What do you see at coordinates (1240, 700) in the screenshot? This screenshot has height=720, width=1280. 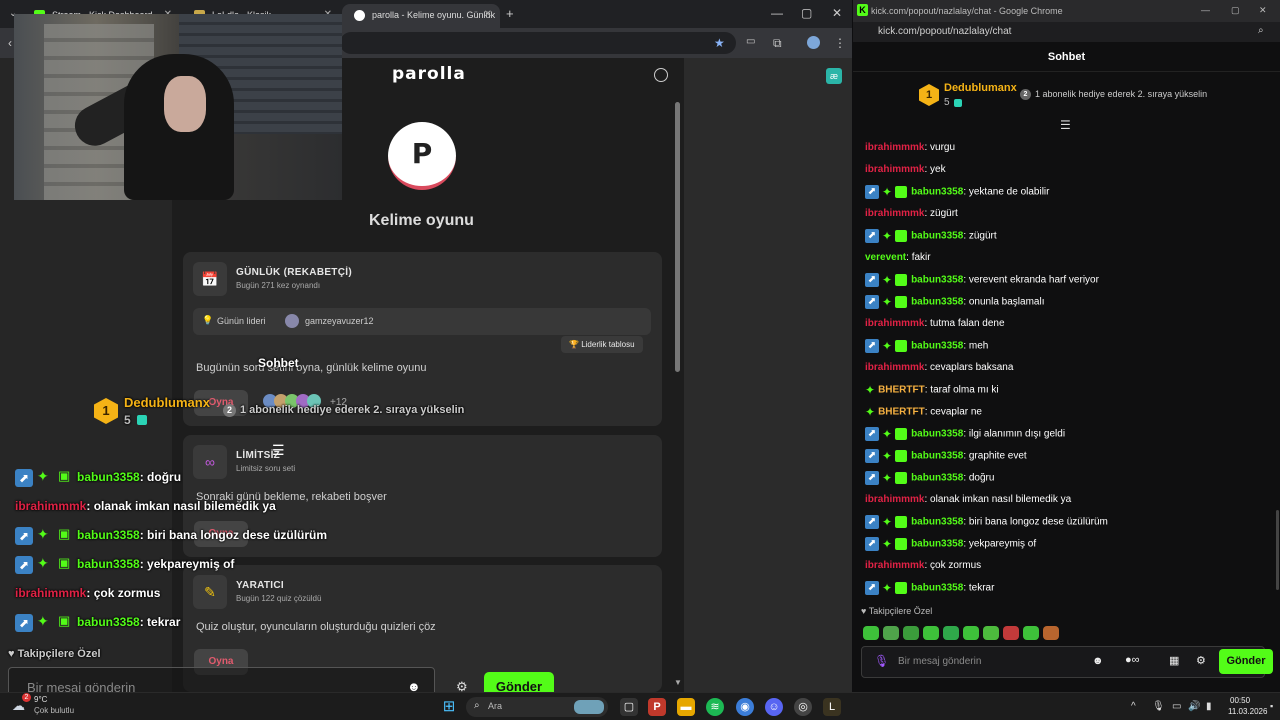 I see `clock-time: 00:50` at bounding box center [1240, 700].